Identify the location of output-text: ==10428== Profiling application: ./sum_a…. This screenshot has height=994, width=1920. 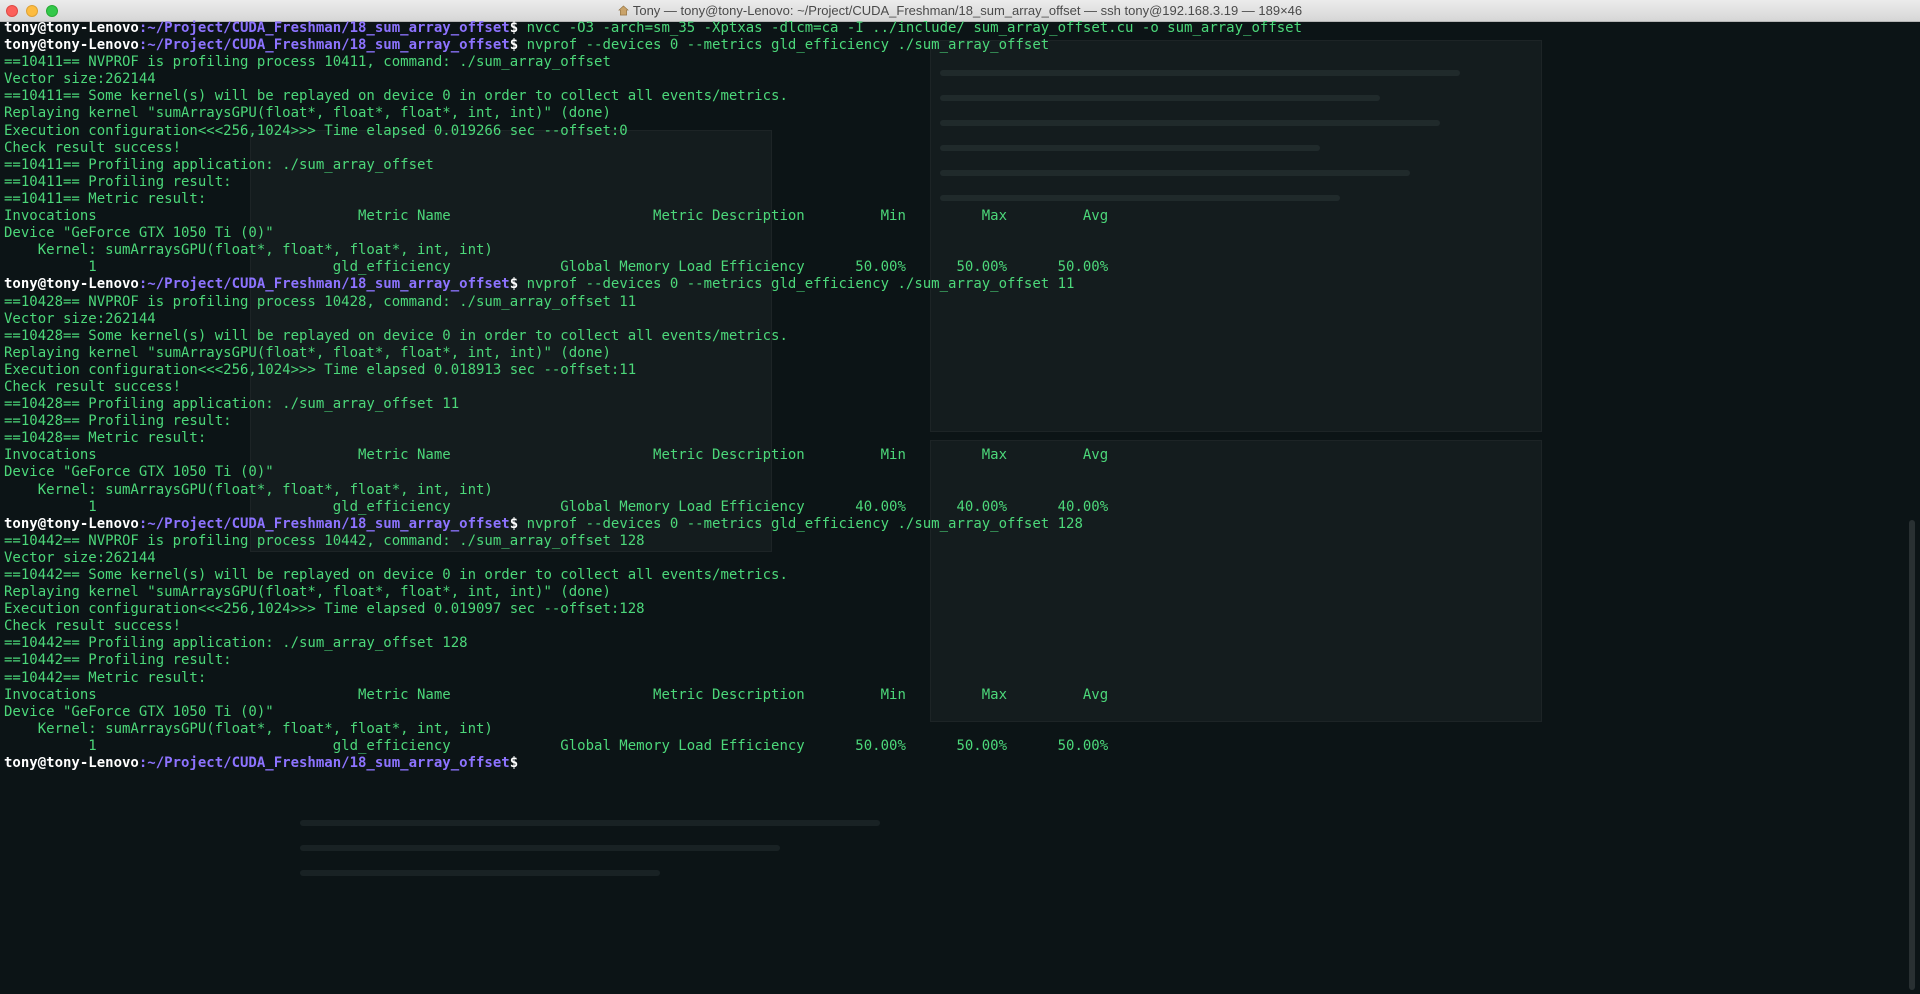
(232, 404).